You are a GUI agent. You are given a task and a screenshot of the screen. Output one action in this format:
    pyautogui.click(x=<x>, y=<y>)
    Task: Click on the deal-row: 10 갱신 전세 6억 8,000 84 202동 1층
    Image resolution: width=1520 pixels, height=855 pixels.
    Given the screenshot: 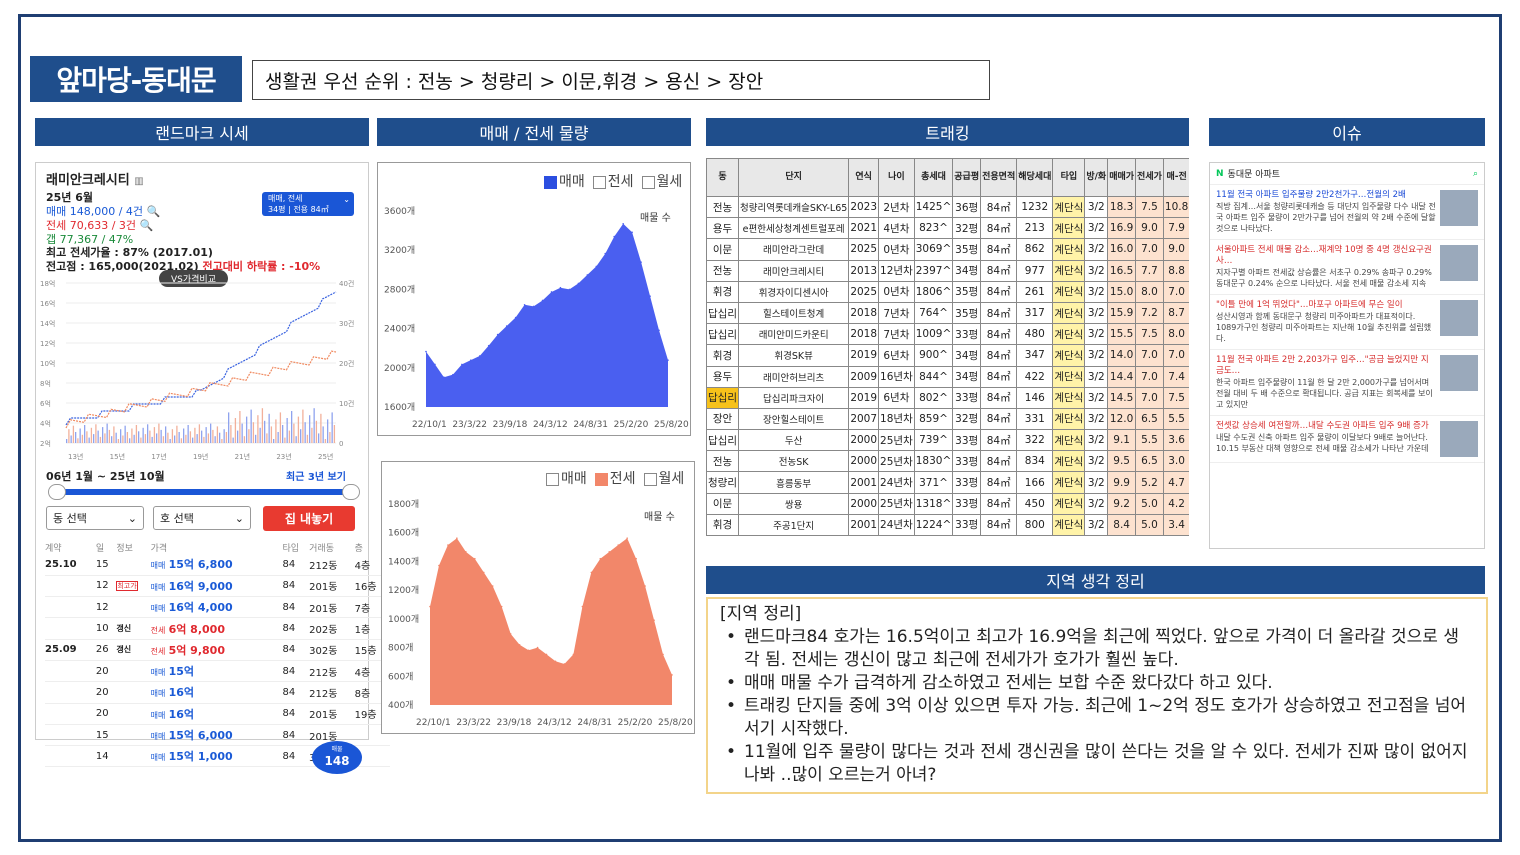 What is the action you would take?
    pyautogui.click(x=217, y=628)
    